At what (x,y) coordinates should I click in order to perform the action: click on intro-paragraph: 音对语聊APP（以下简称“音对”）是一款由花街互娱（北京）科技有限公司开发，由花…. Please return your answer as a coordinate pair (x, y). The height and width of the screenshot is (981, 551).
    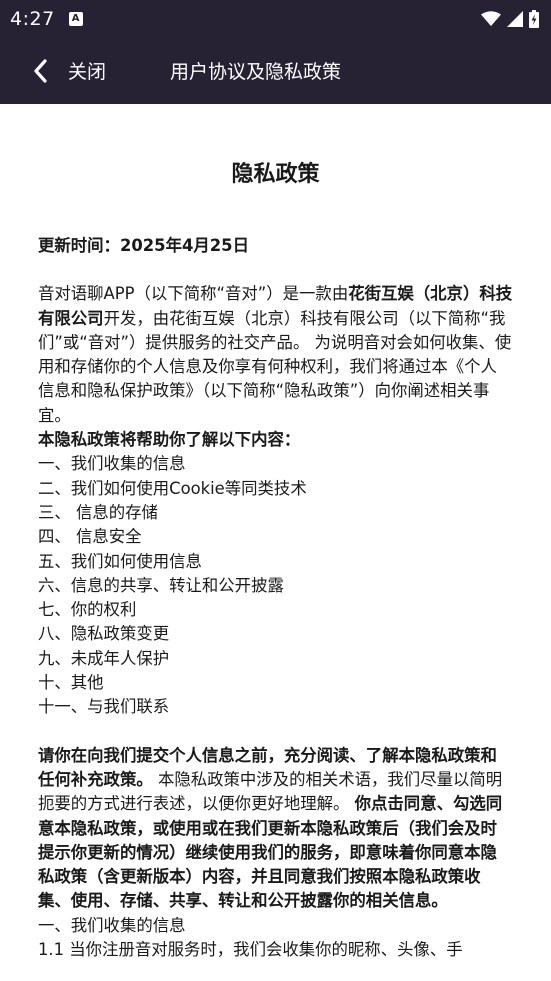
    Looking at the image, I should click on (275, 355).